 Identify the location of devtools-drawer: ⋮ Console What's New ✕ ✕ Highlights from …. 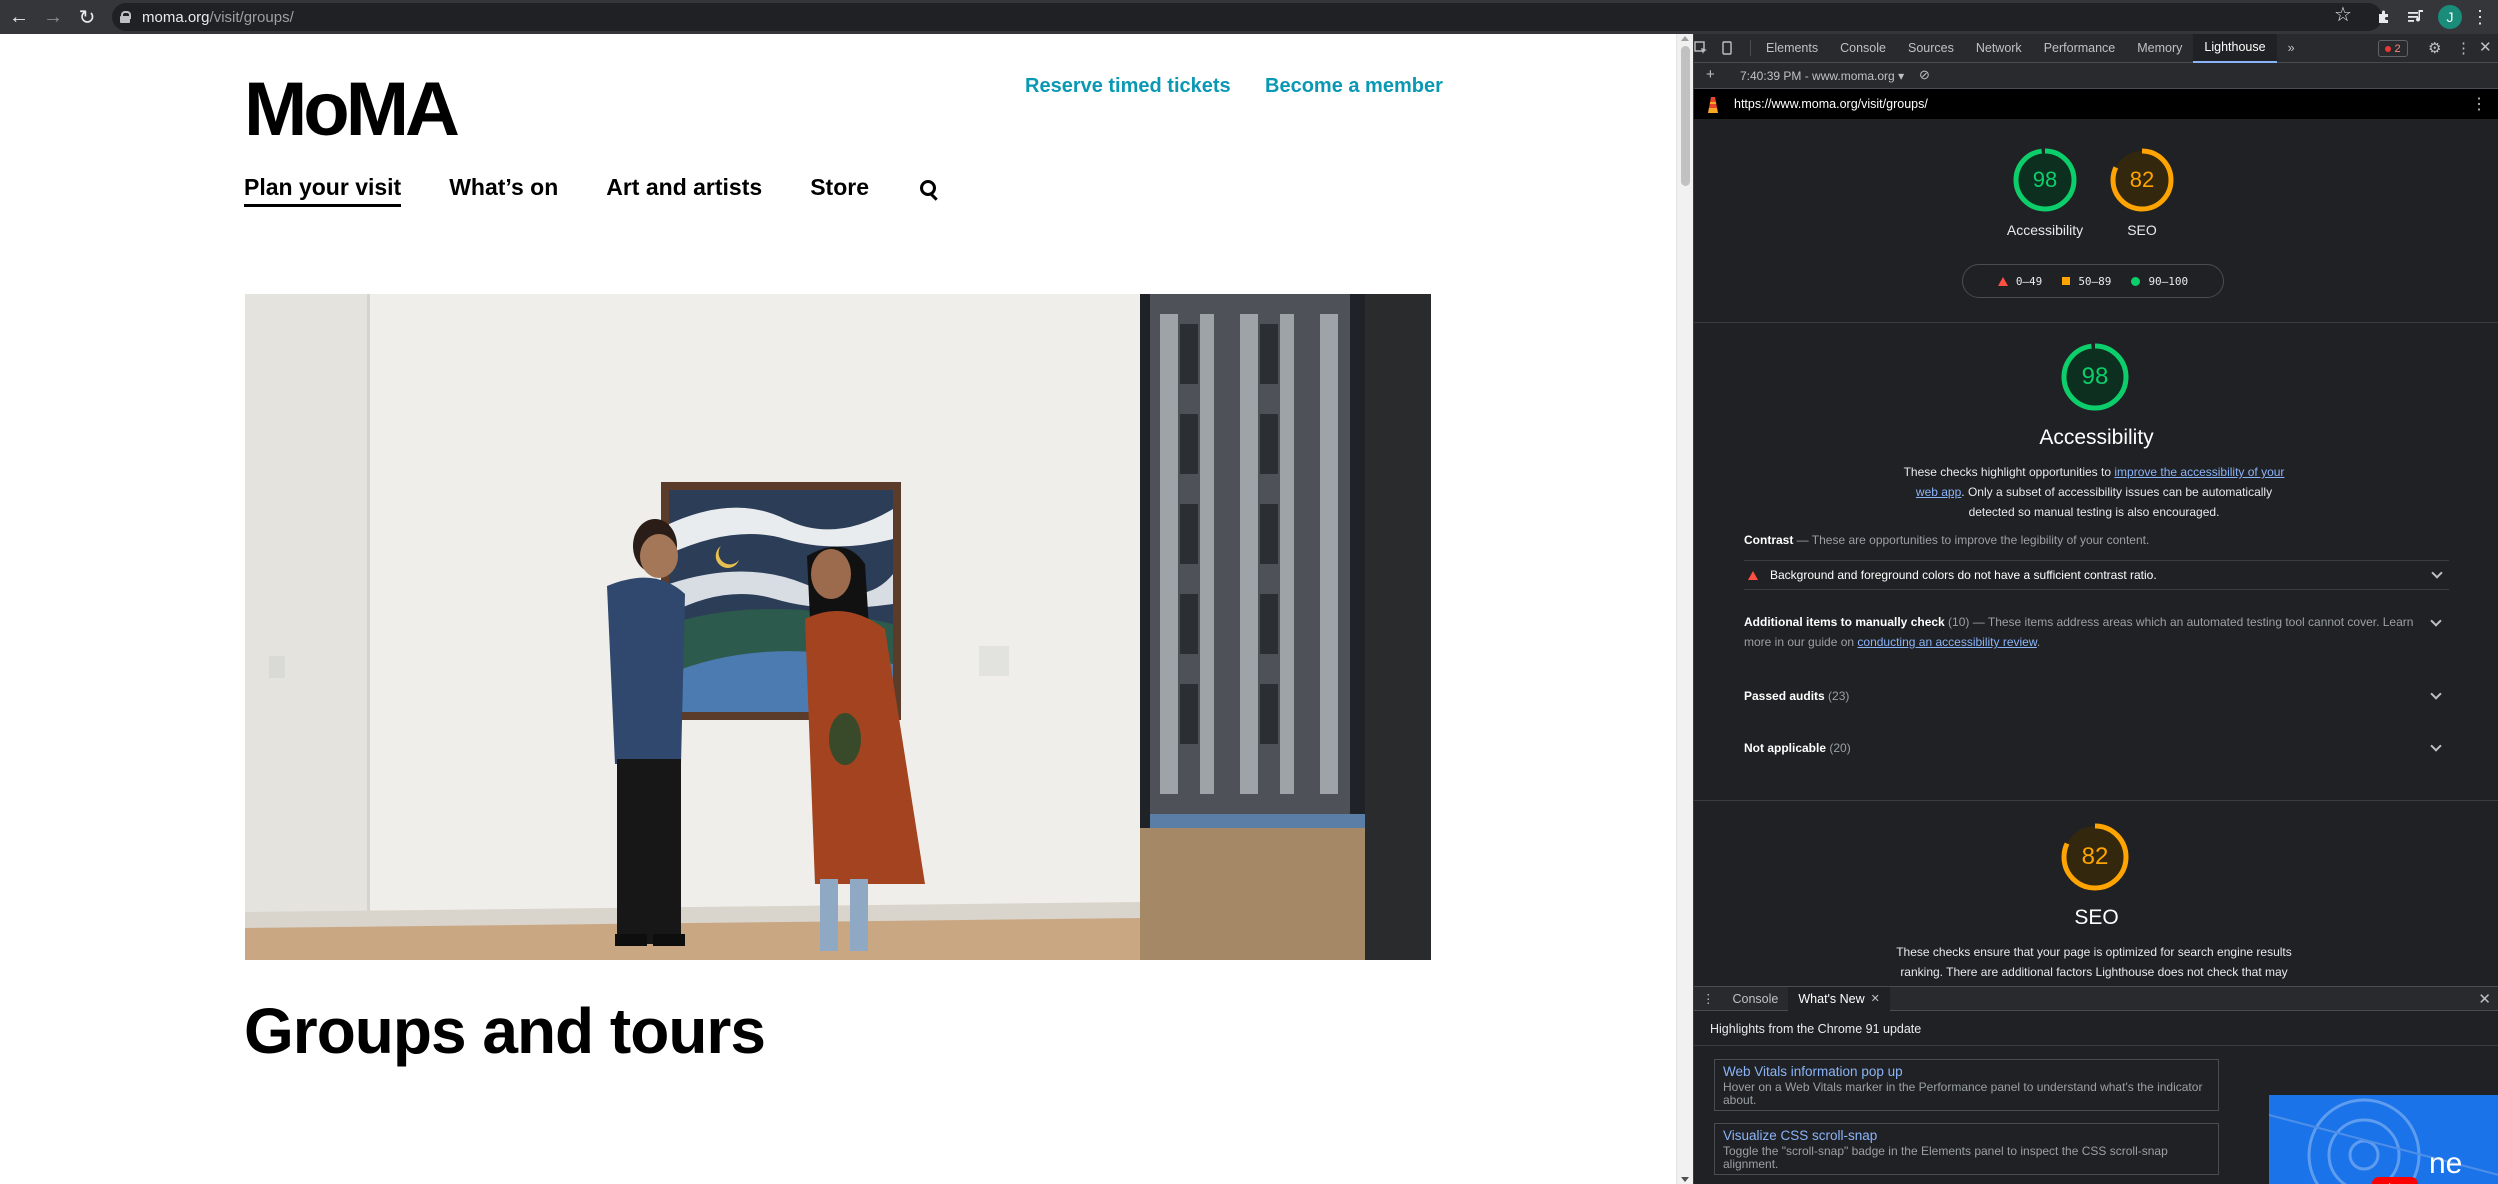
(2096, 1085).